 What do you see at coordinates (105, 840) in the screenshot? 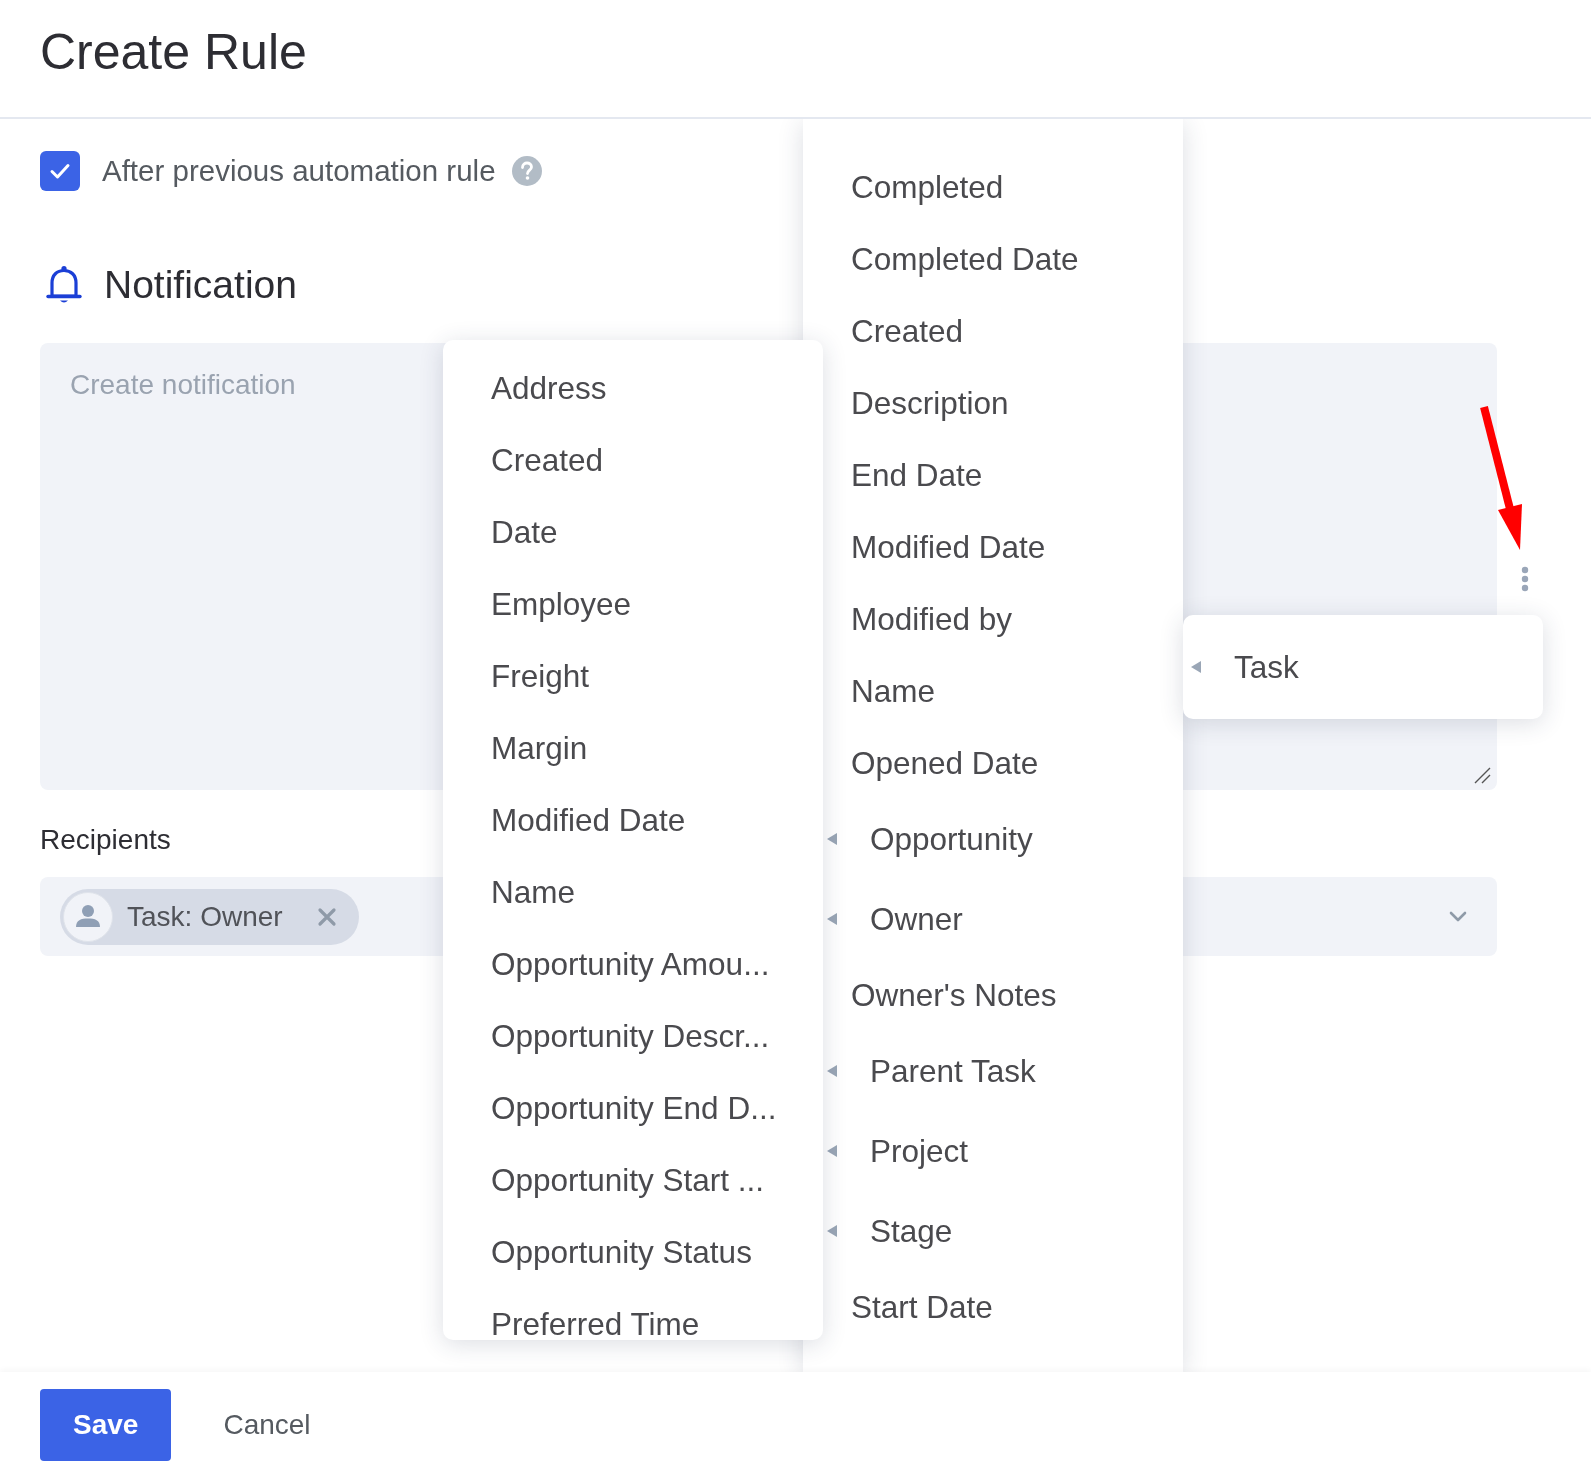
I see `field-label: Recipients` at bounding box center [105, 840].